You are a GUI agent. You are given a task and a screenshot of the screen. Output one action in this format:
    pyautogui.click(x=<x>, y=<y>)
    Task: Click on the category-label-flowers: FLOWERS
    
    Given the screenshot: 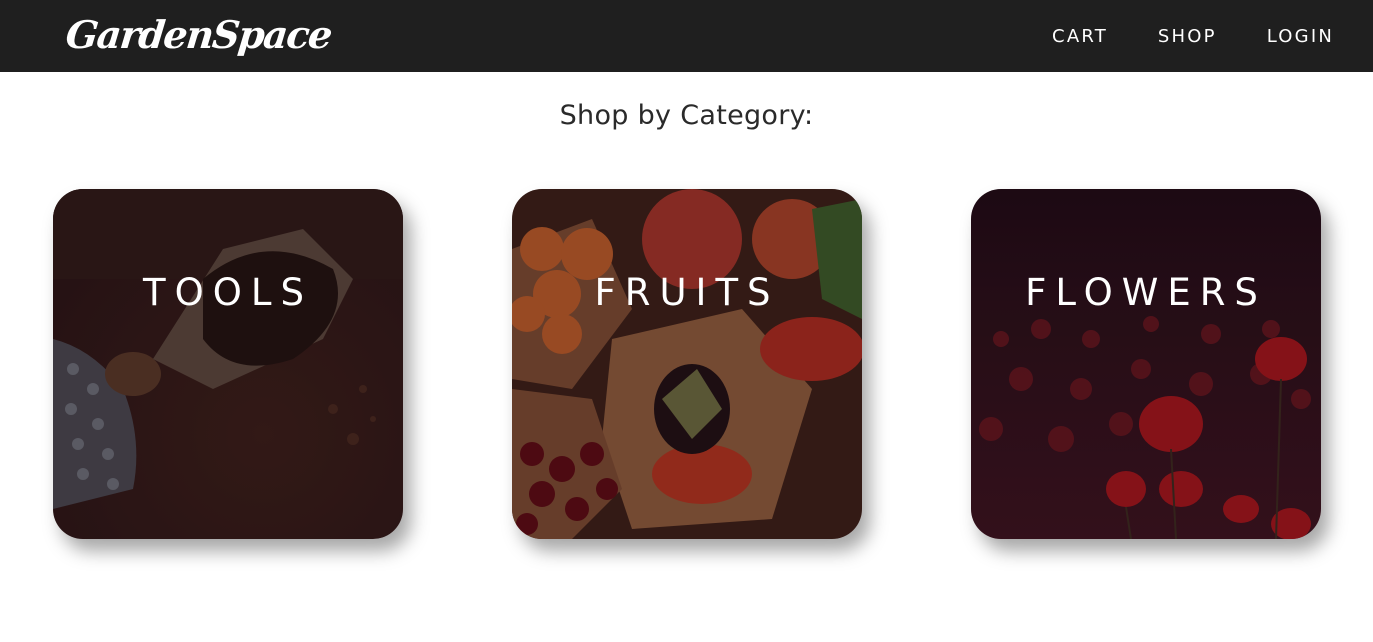 What is the action you would take?
    pyautogui.click(x=1146, y=292)
    